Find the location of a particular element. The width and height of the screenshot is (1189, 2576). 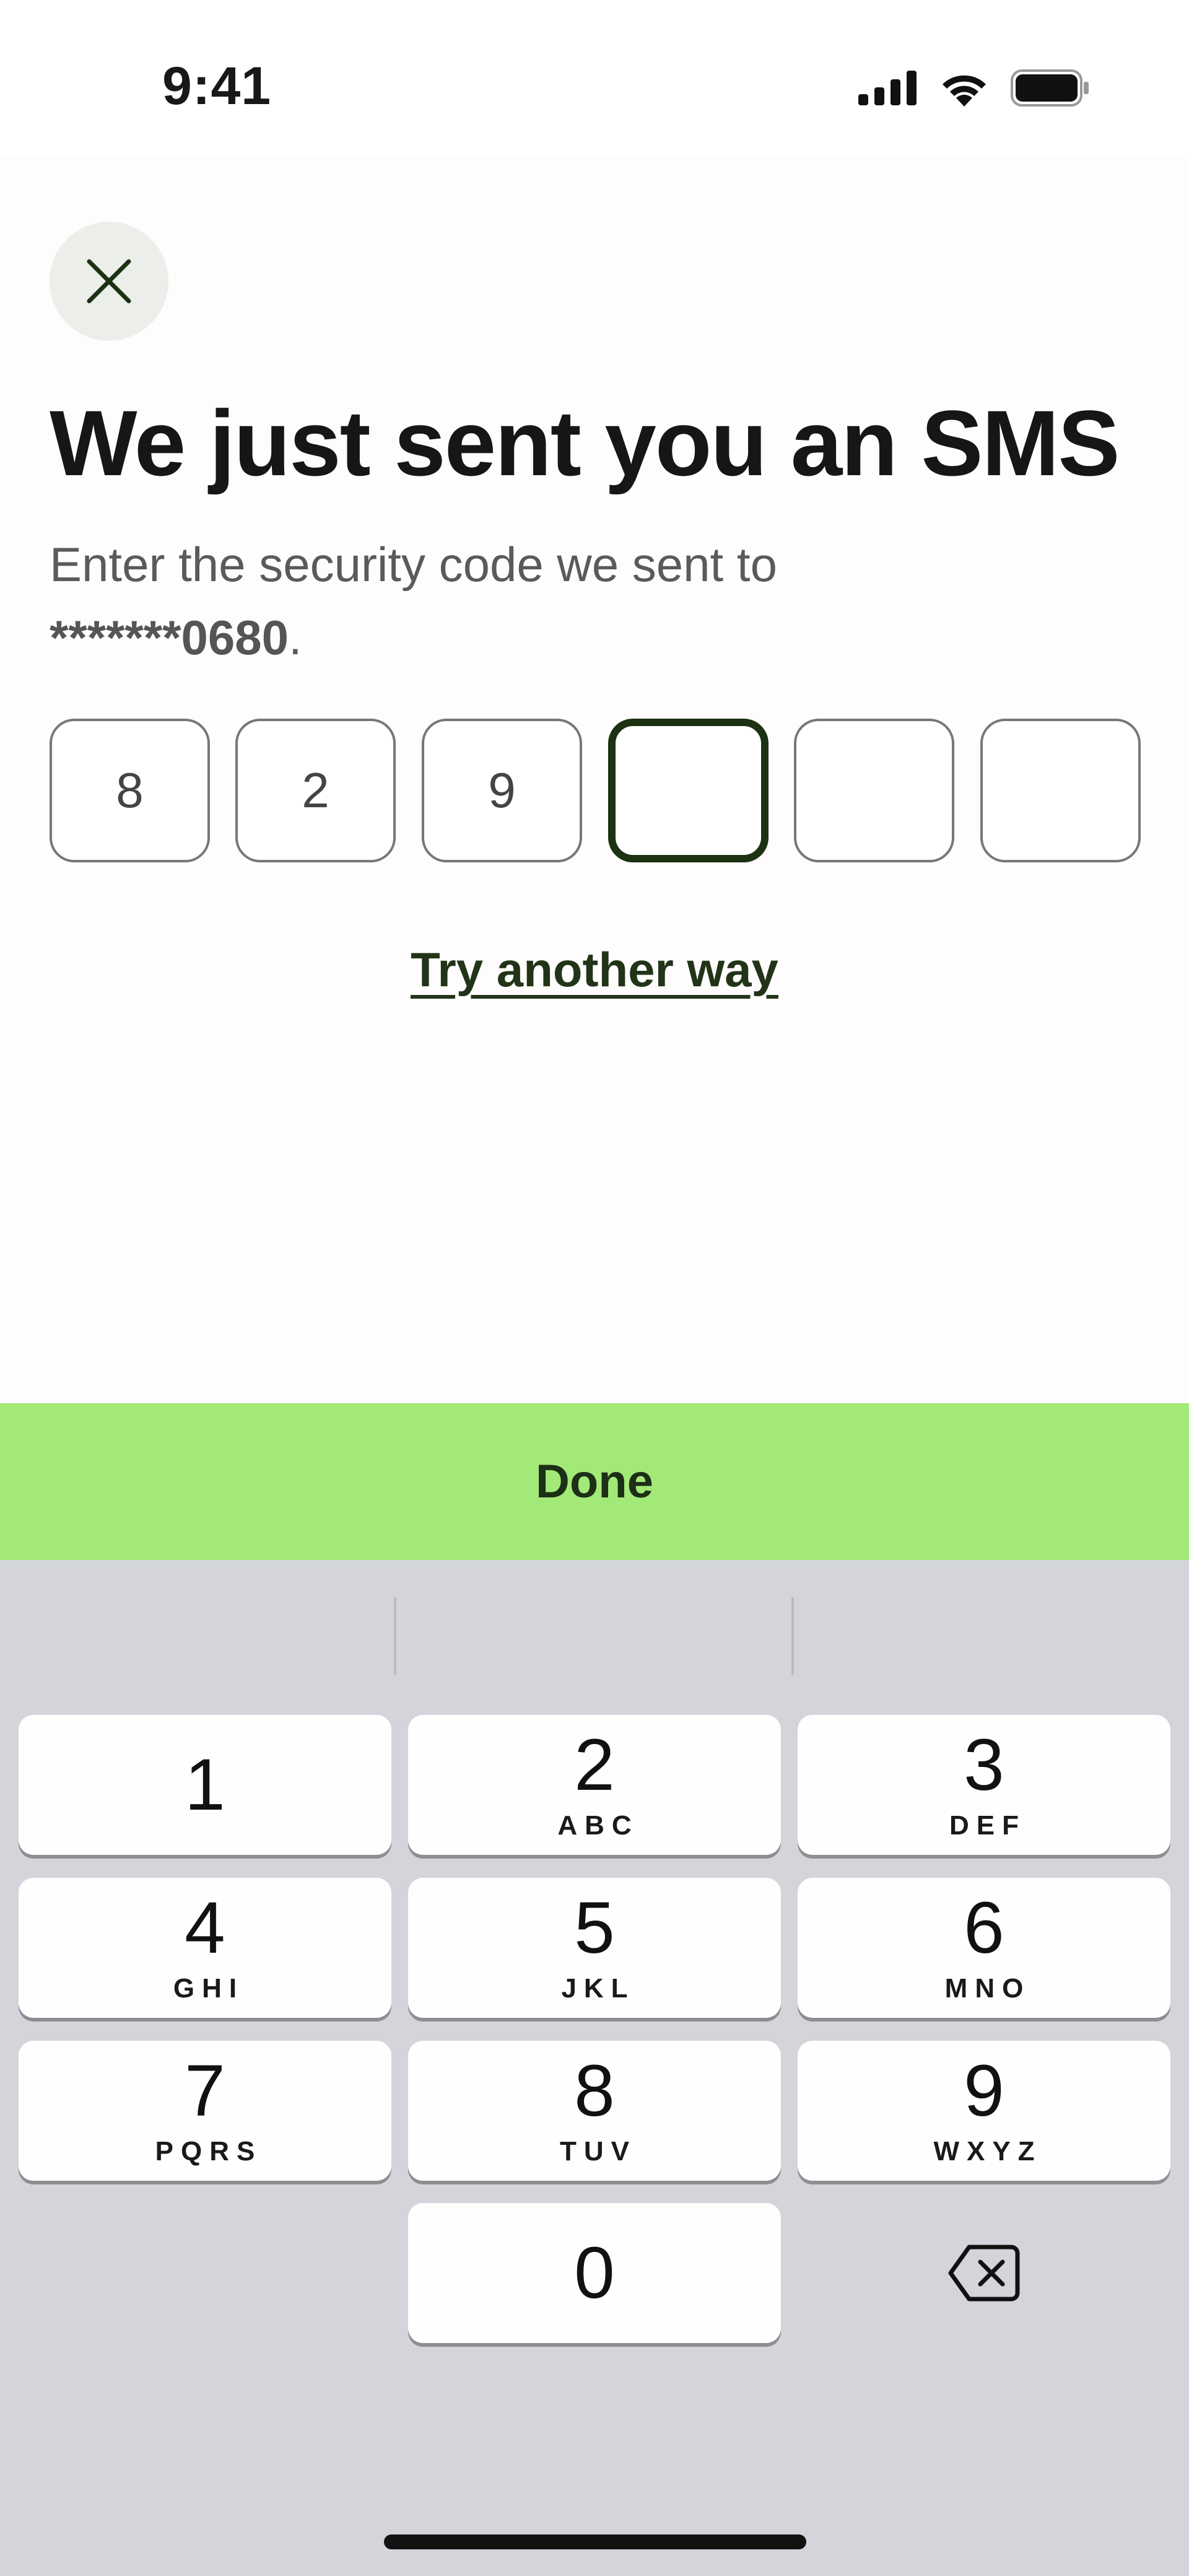

security-code-input: 8 2 9 is located at coordinates (595, 790).